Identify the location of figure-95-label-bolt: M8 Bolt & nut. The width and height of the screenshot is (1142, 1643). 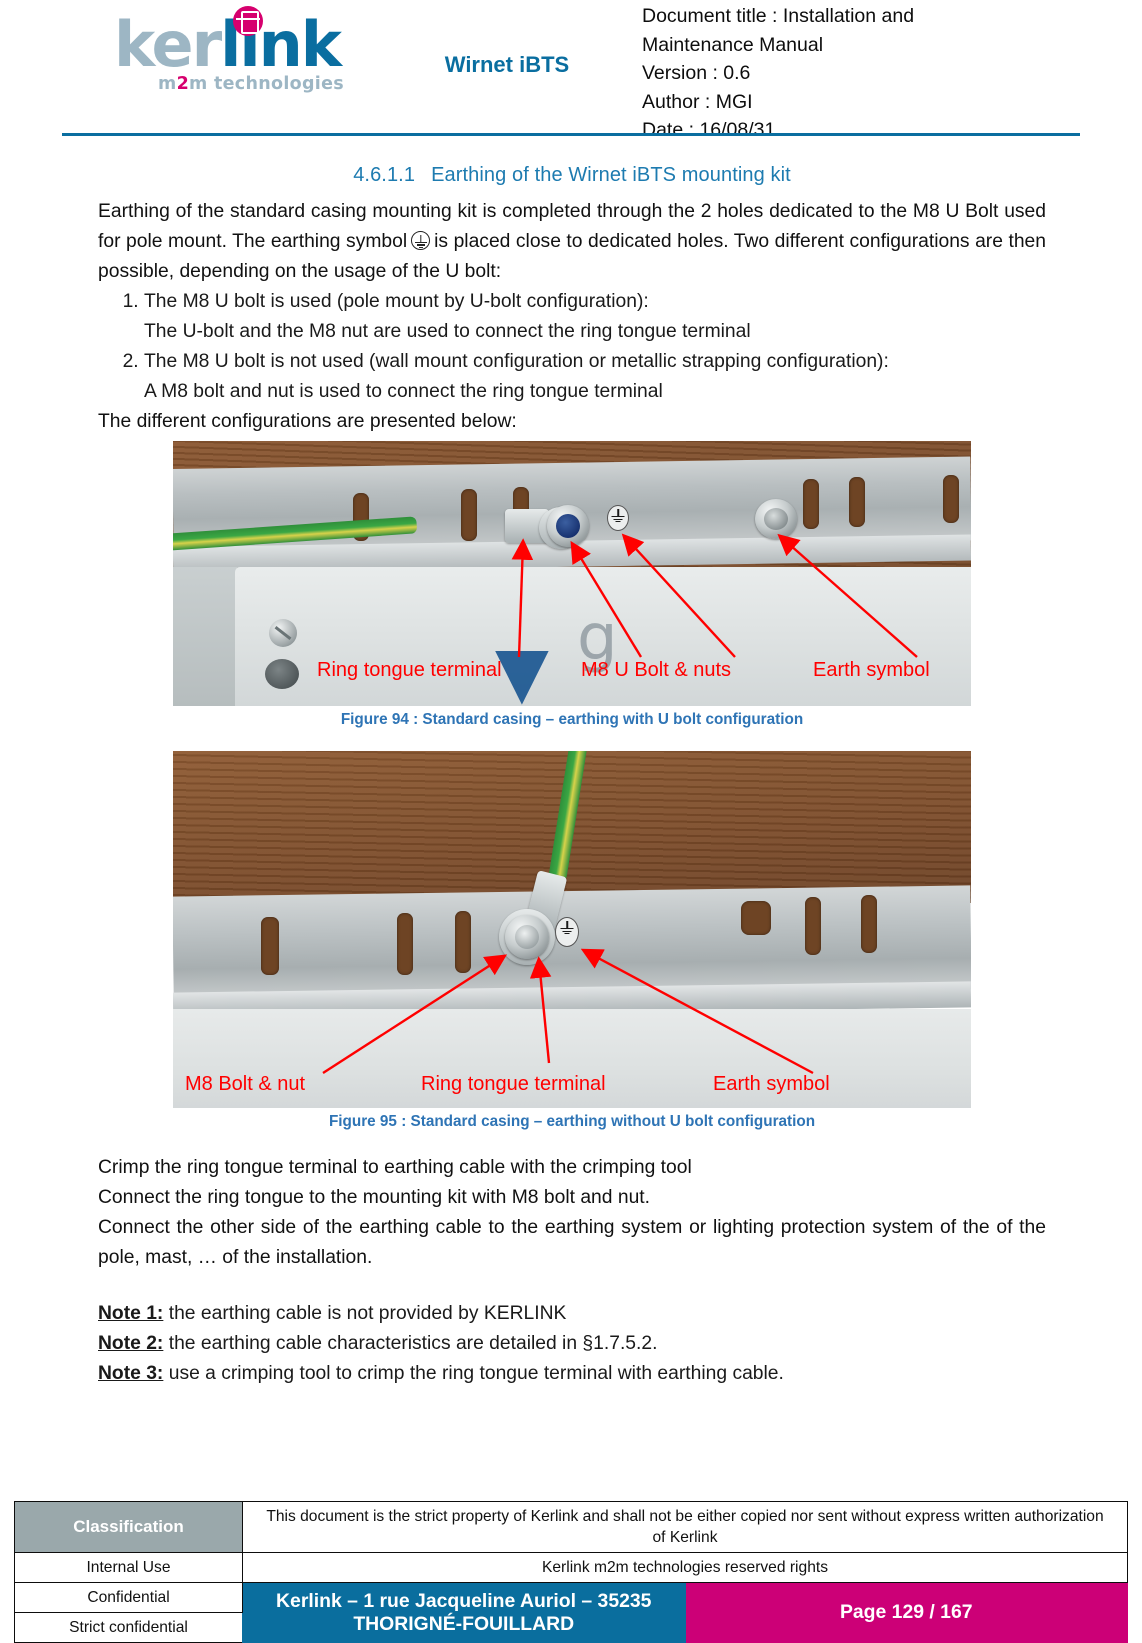
(245, 1084).